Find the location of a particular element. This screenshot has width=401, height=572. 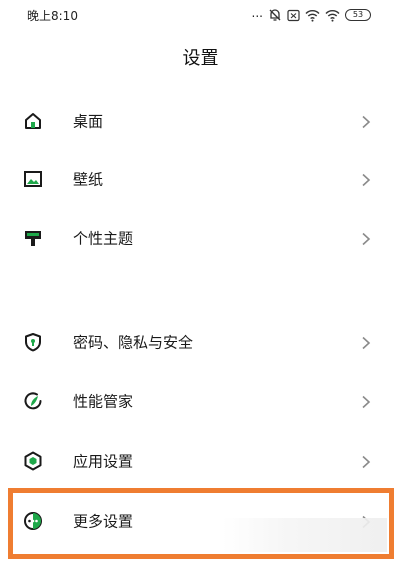

wifi-icon is located at coordinates (312, 15).